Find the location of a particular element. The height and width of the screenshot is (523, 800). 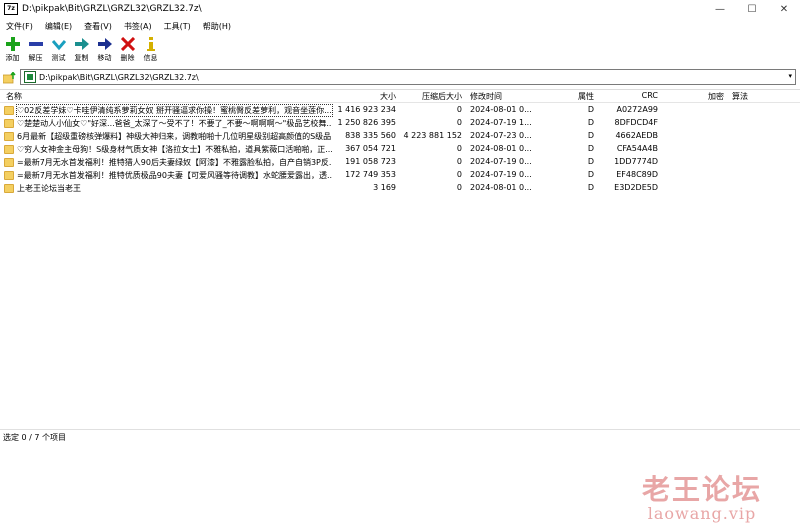

up-folder-button is located at coordinates (10, 78).